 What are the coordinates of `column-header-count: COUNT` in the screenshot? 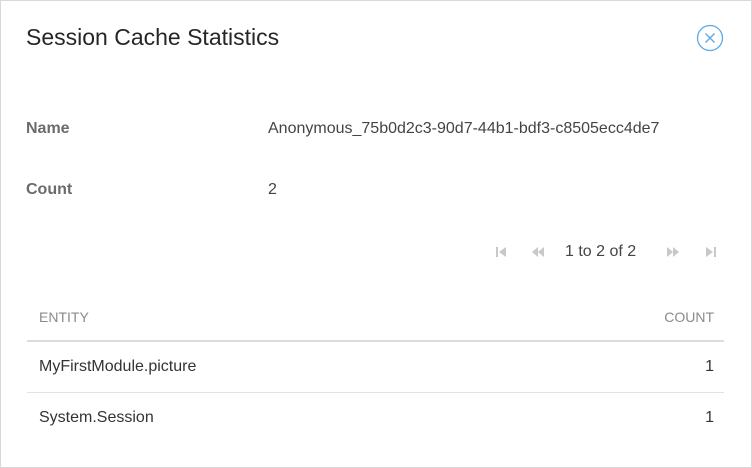 It's located at (689, 317).